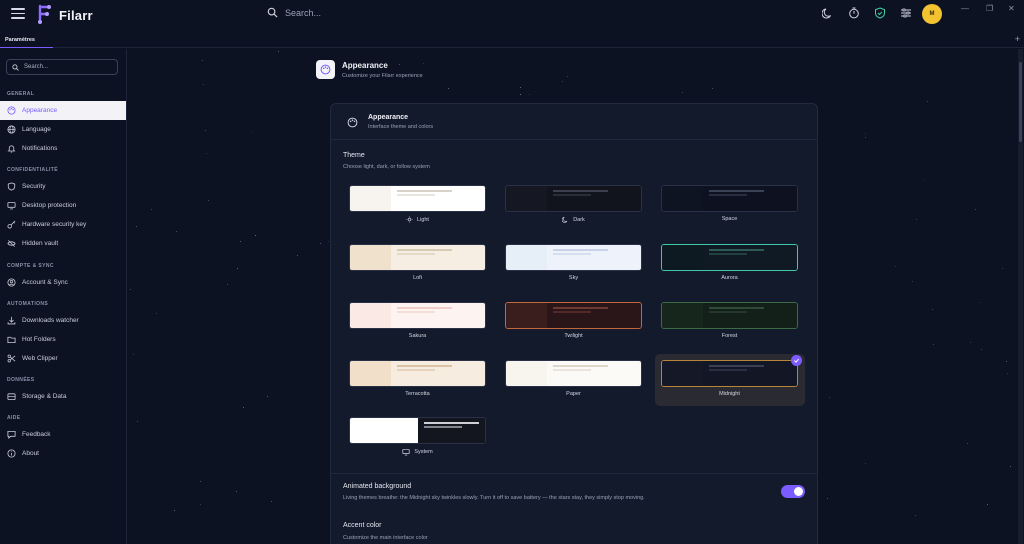 The image size is (1024, 544). Describe the element at coordinates (63, 396) in the screenshot. I see `sidebar-item-storage-data: Storage & Data` at that location.